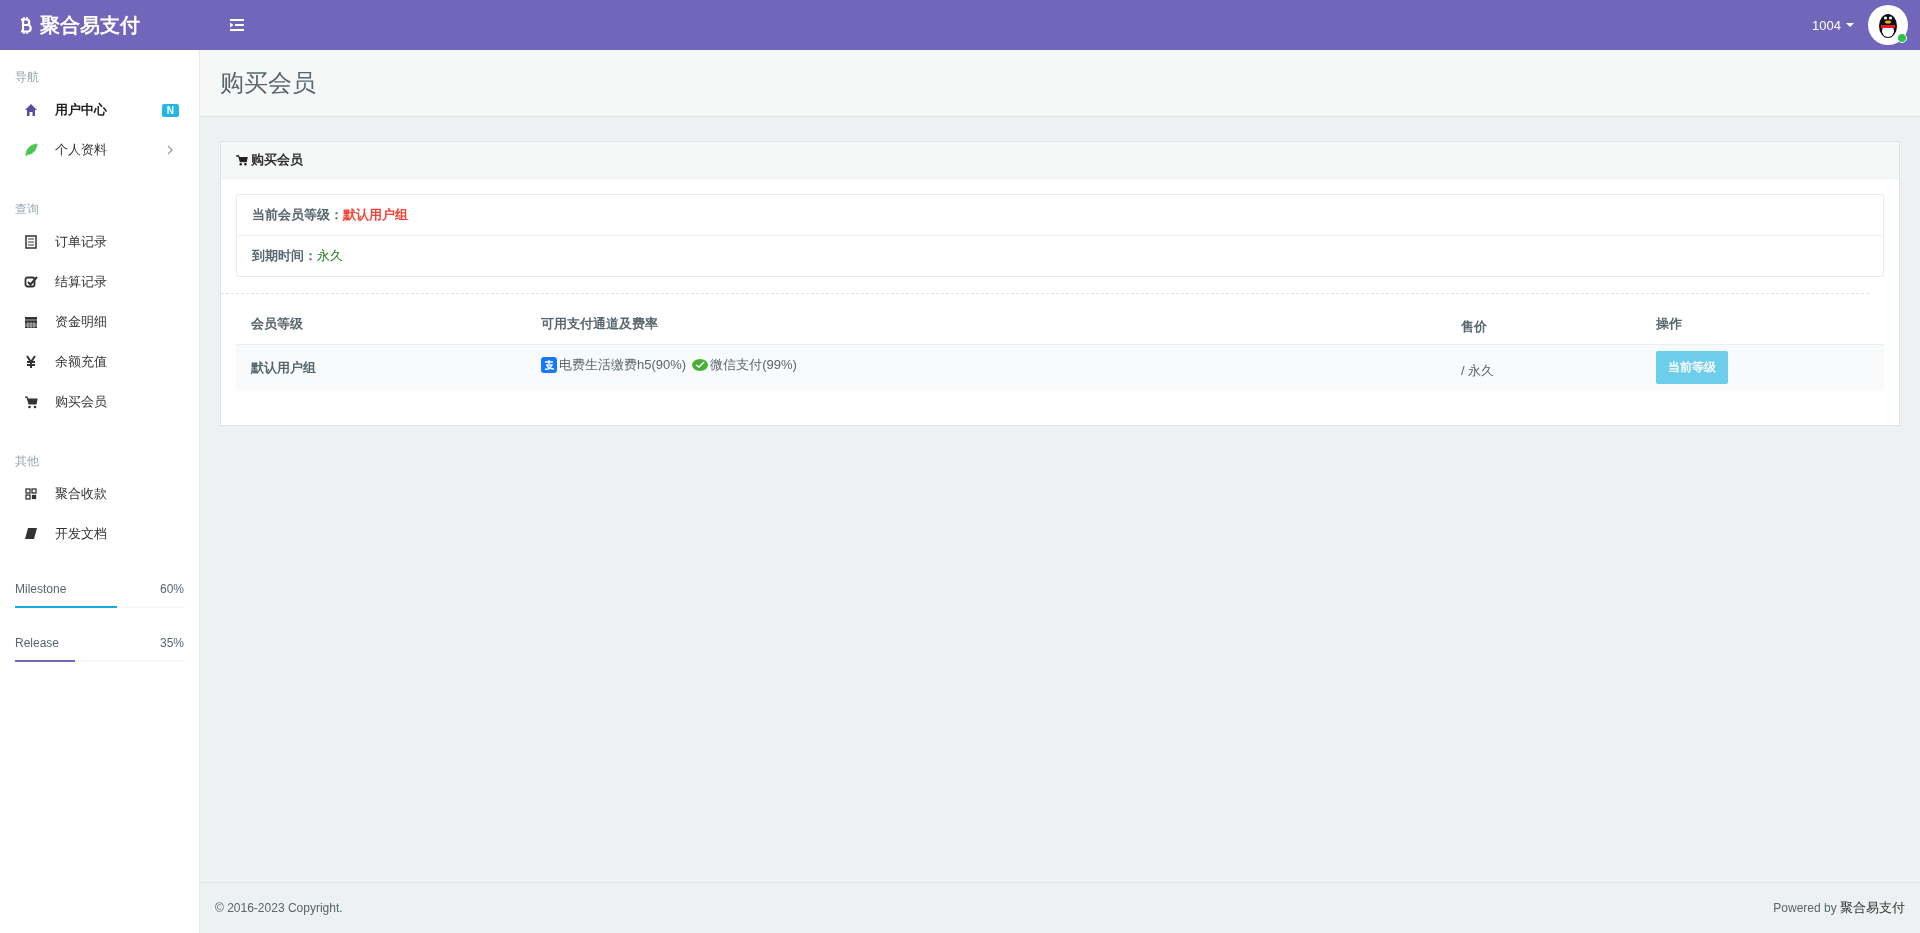 The width and height of the screenshot is (1920, 933). What do you see at coordinates (375, 215) in the screenshot?
I see `info-value: 默认用户组` at bounding box center [375, 215].